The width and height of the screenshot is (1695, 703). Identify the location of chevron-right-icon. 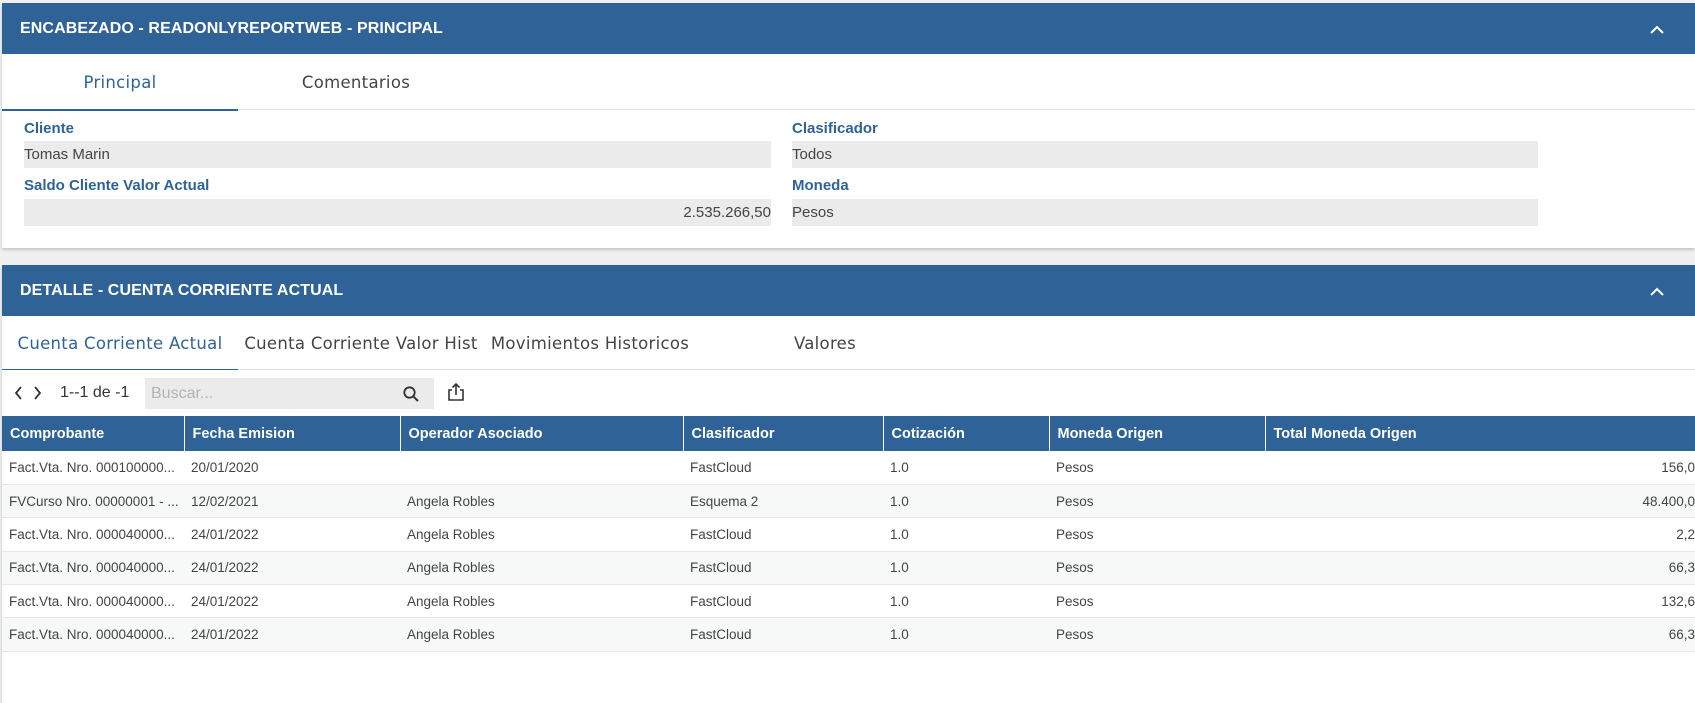
(37, 393).